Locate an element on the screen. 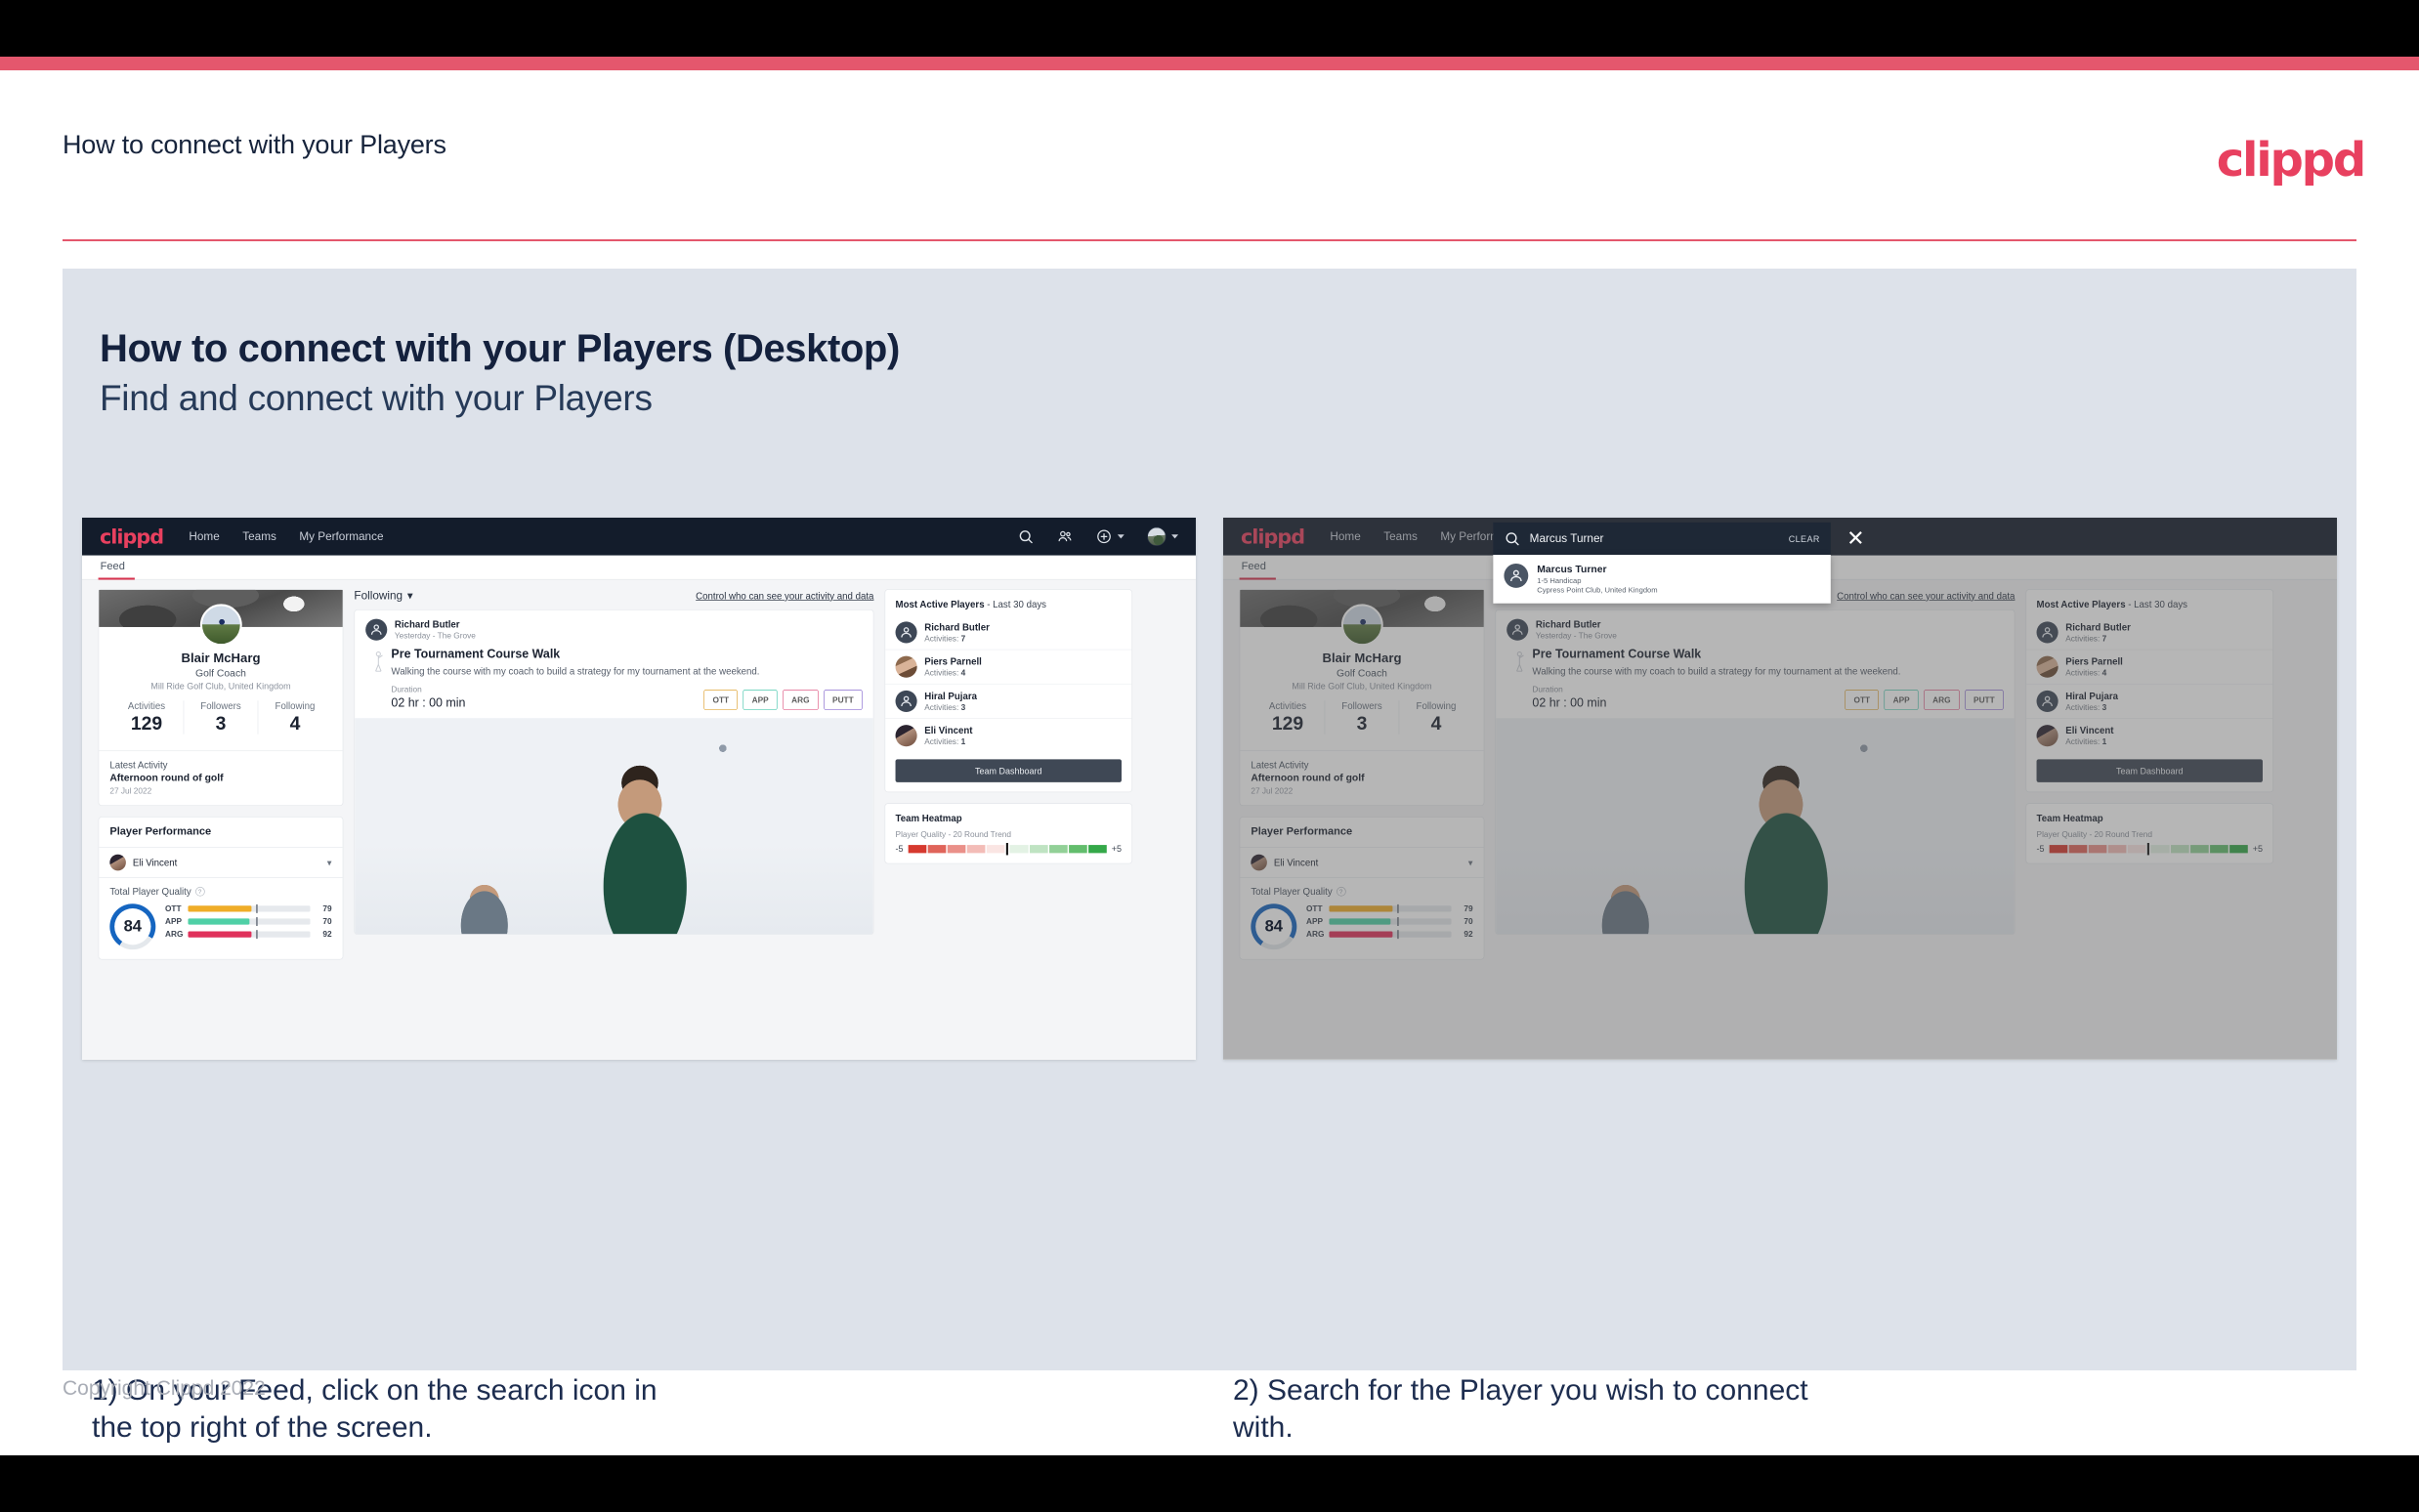  heatmap-needle is located at coordinates (2148, 849).